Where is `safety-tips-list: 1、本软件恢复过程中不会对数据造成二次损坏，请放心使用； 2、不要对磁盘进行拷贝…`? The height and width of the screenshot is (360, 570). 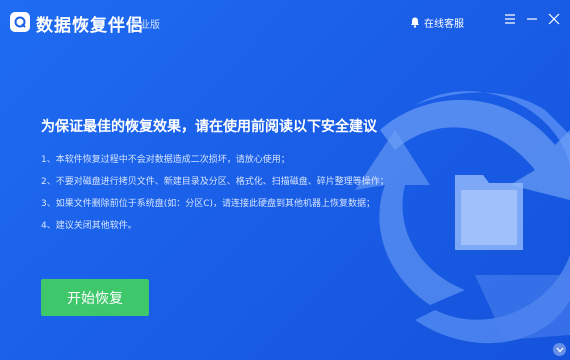 safety-tips-list: 1、本软件恢复过程中不会对数据造成二次损坏，请放心使用； 2、不要对磁盘进行拷贝… is located at coordinates (215, 198).